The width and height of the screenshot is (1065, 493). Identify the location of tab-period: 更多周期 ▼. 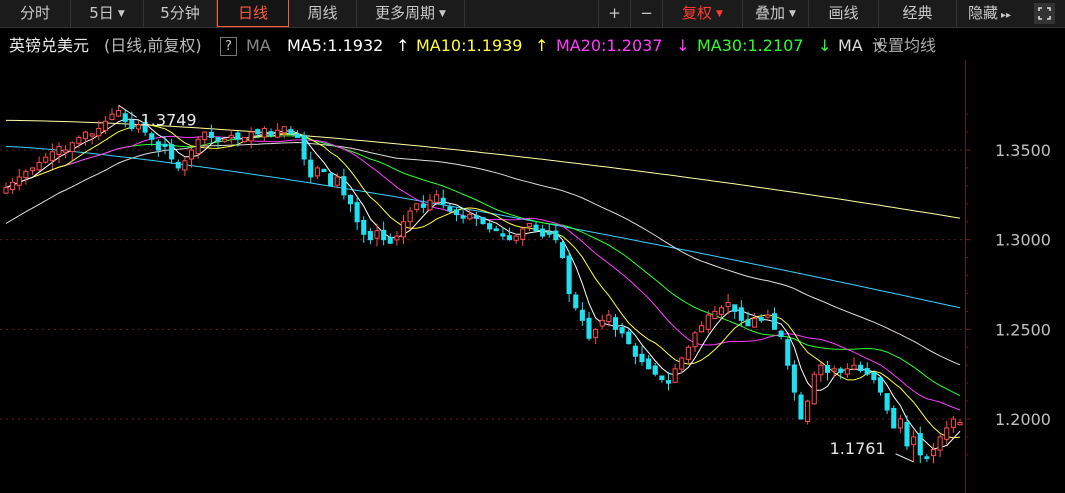
(411, 13).